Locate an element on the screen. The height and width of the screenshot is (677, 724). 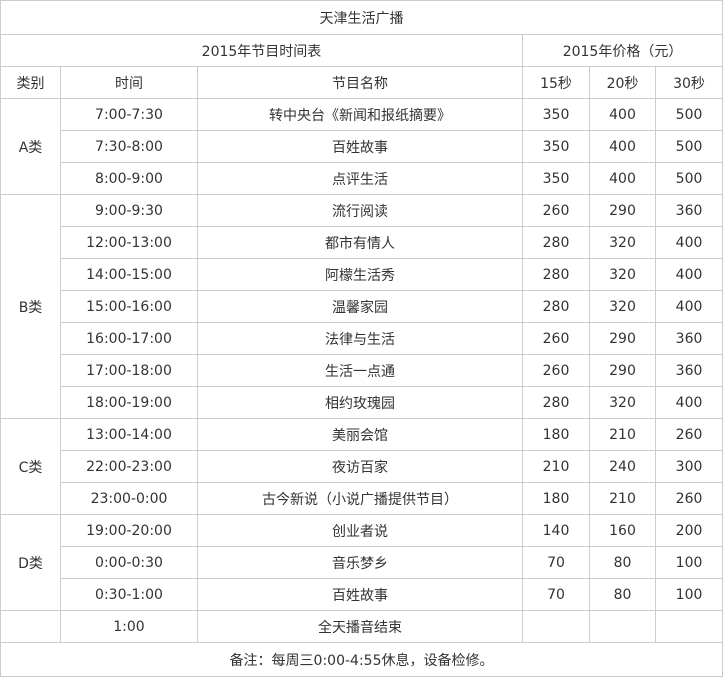
price-30s-cell-empty is located at coordinates (689, 626).